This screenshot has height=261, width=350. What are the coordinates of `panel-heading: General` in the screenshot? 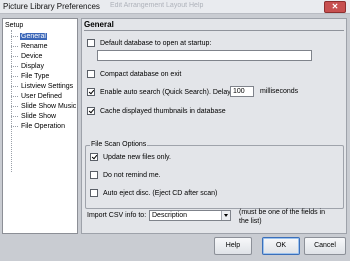 It's located at (214, 25).